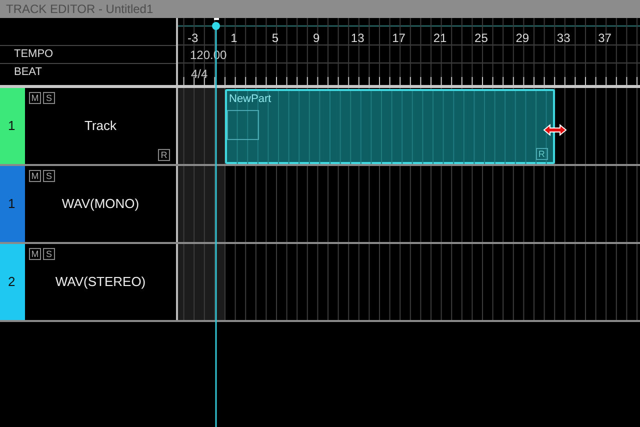 This screenshot has height=427, width=640. I want to click on bar-number: -3, so click(192, 38).